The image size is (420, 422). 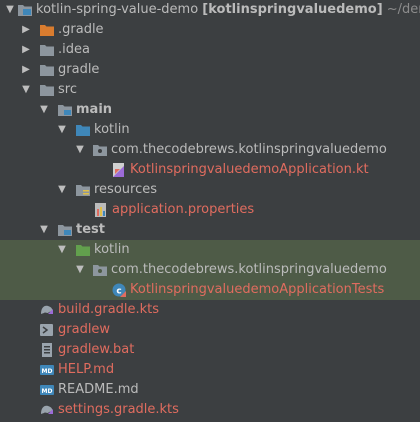 What do you see at coordinates (81, 29) in the screenshot?
I see `gradle-dir-label: .gradle` at bounding box center [81, 29].